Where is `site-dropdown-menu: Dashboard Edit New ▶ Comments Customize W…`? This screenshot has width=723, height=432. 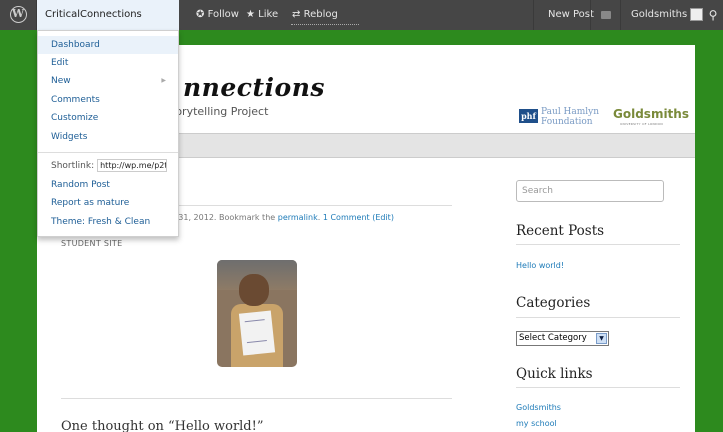
site-dropdown-menu: Dashboard Edit New ▶ Comments Customize W… is located at coordinates (108, 133).